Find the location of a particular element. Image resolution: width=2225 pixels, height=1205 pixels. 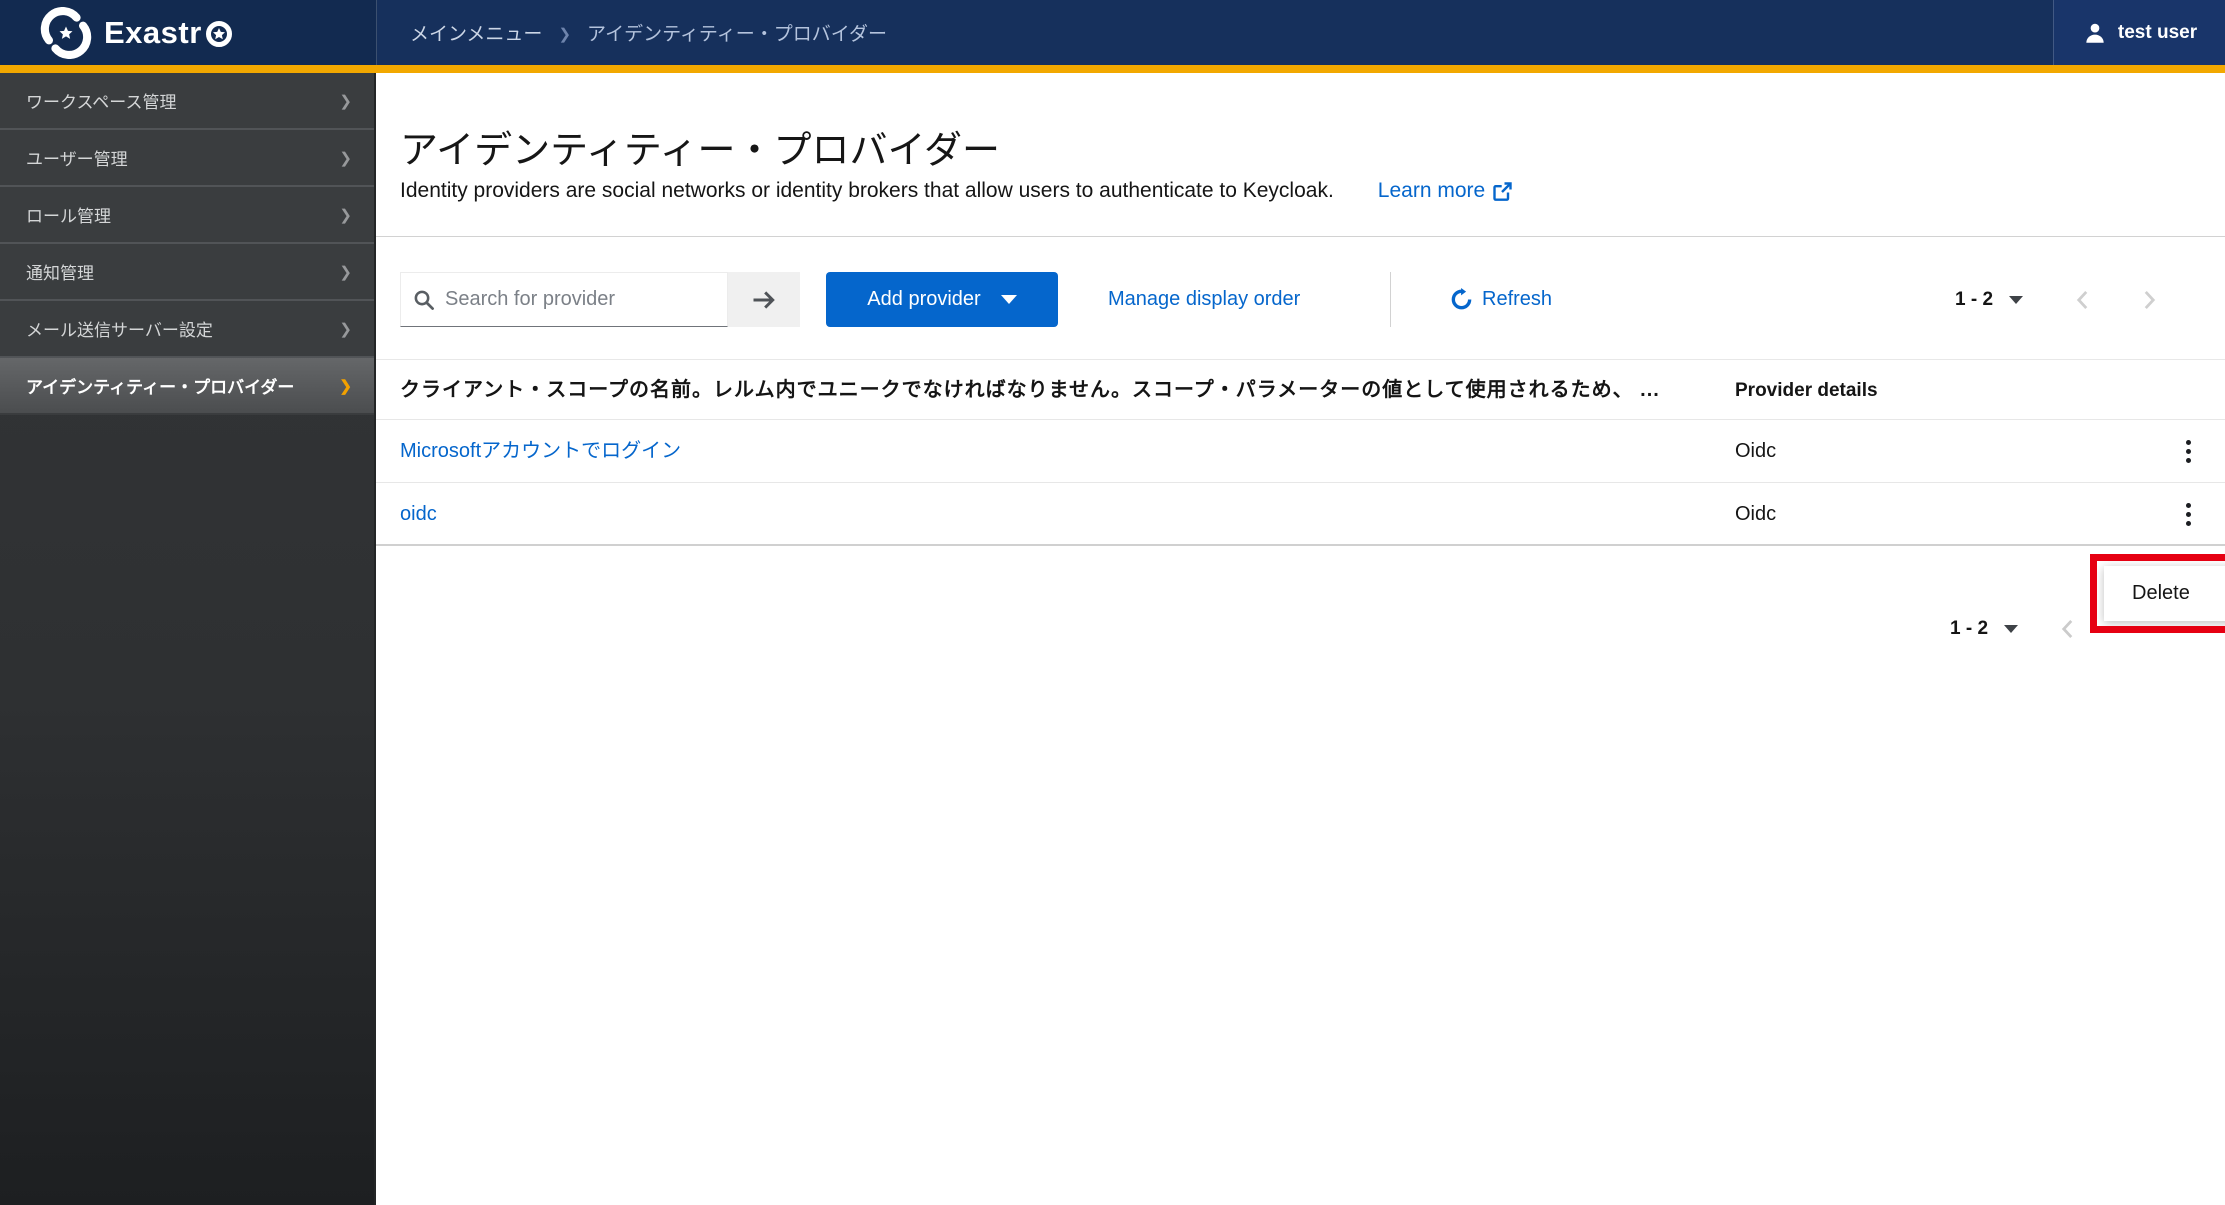

breadcrumb: メインメニュー ❯ アイデンティティー・プロバイダー is located at coordinates (648, 32).